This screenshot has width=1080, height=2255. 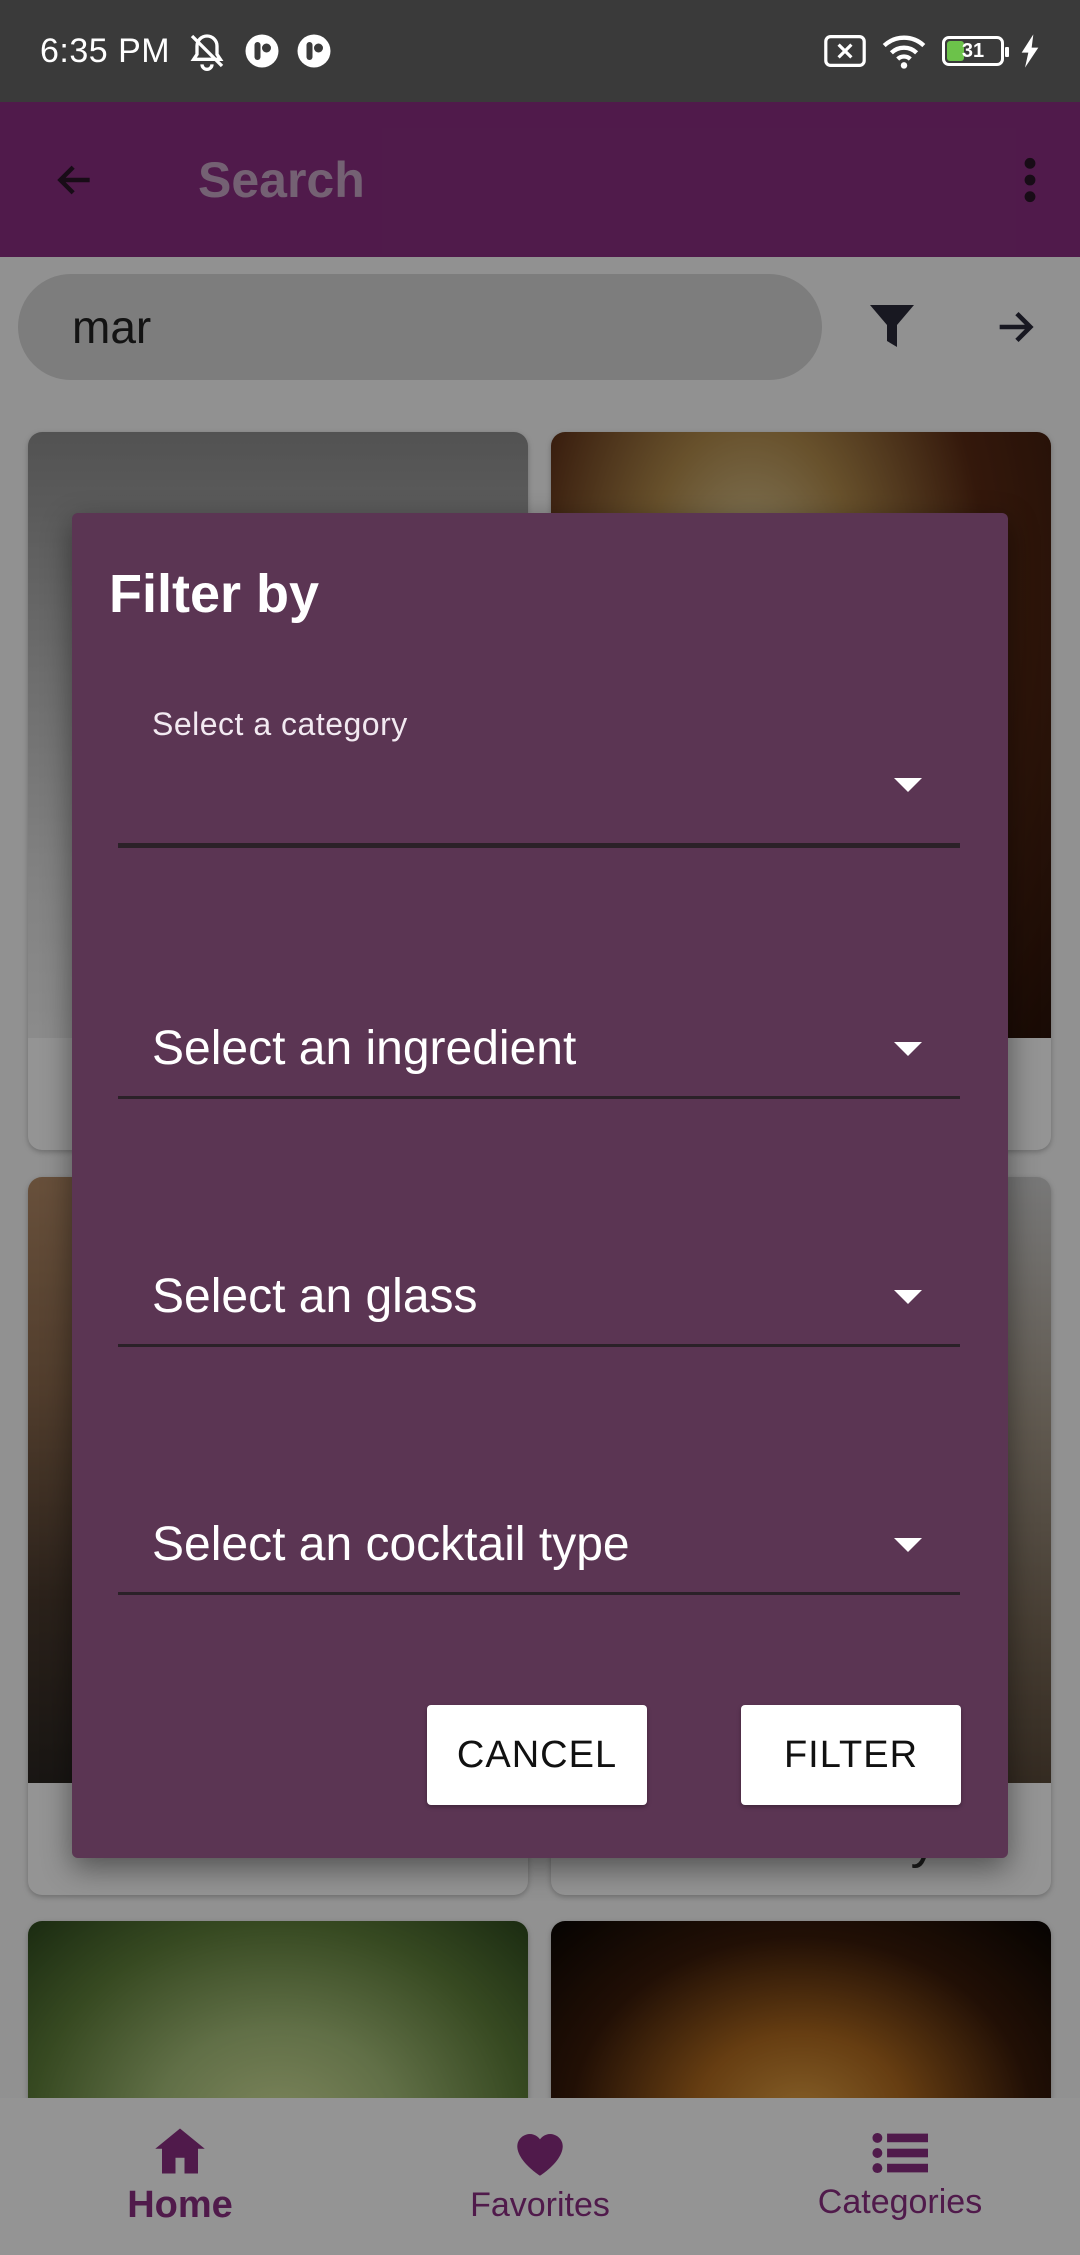 I want to click on category-select: Select a category, so click(x=539, y=777).